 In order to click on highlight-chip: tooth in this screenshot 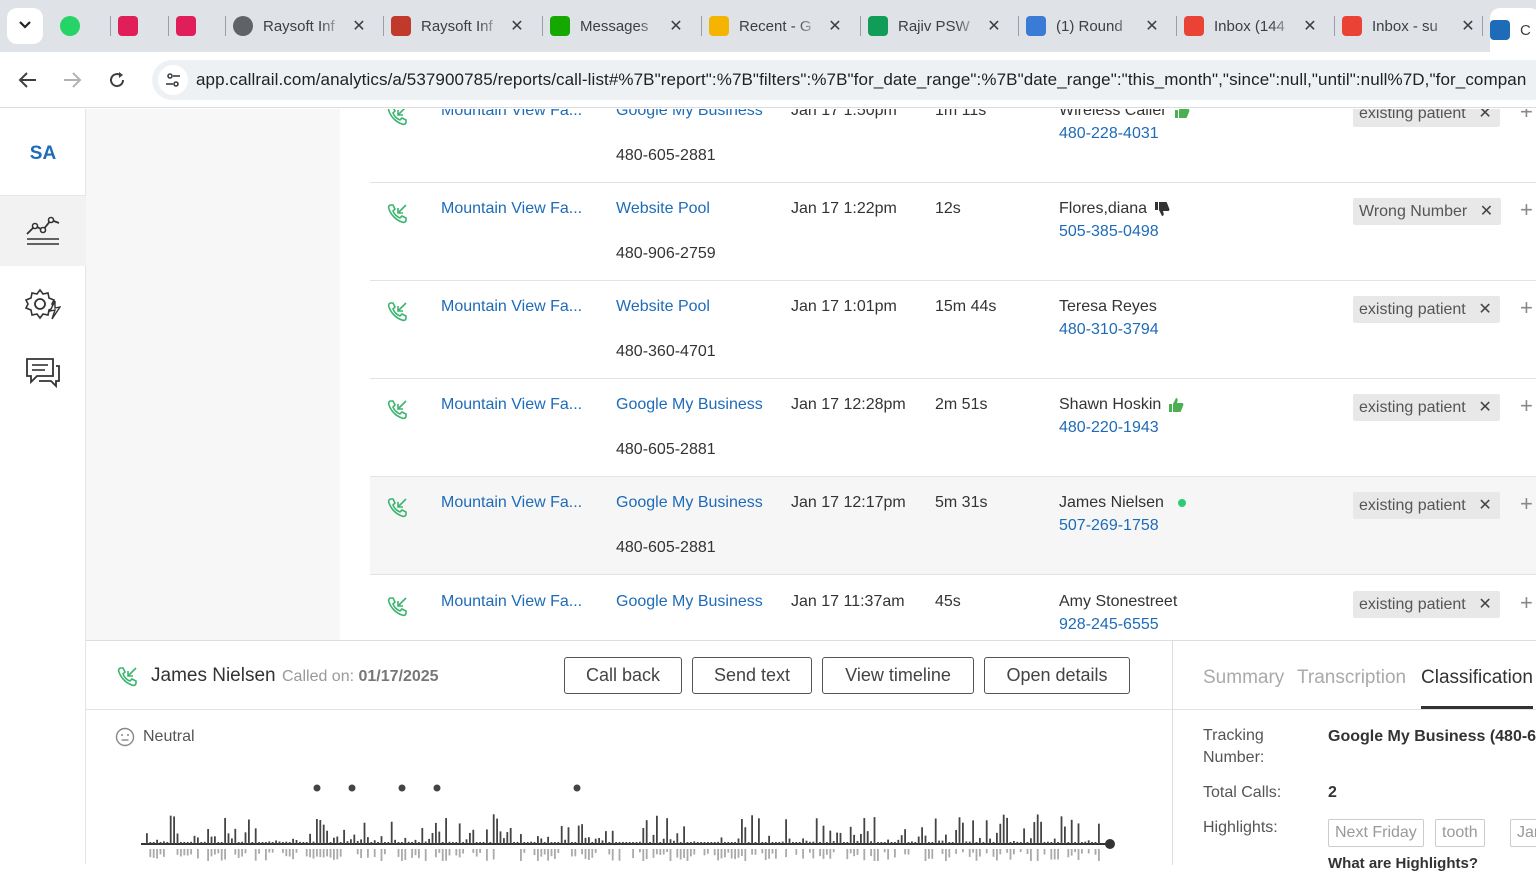, I will do `click(1460, 833)`.